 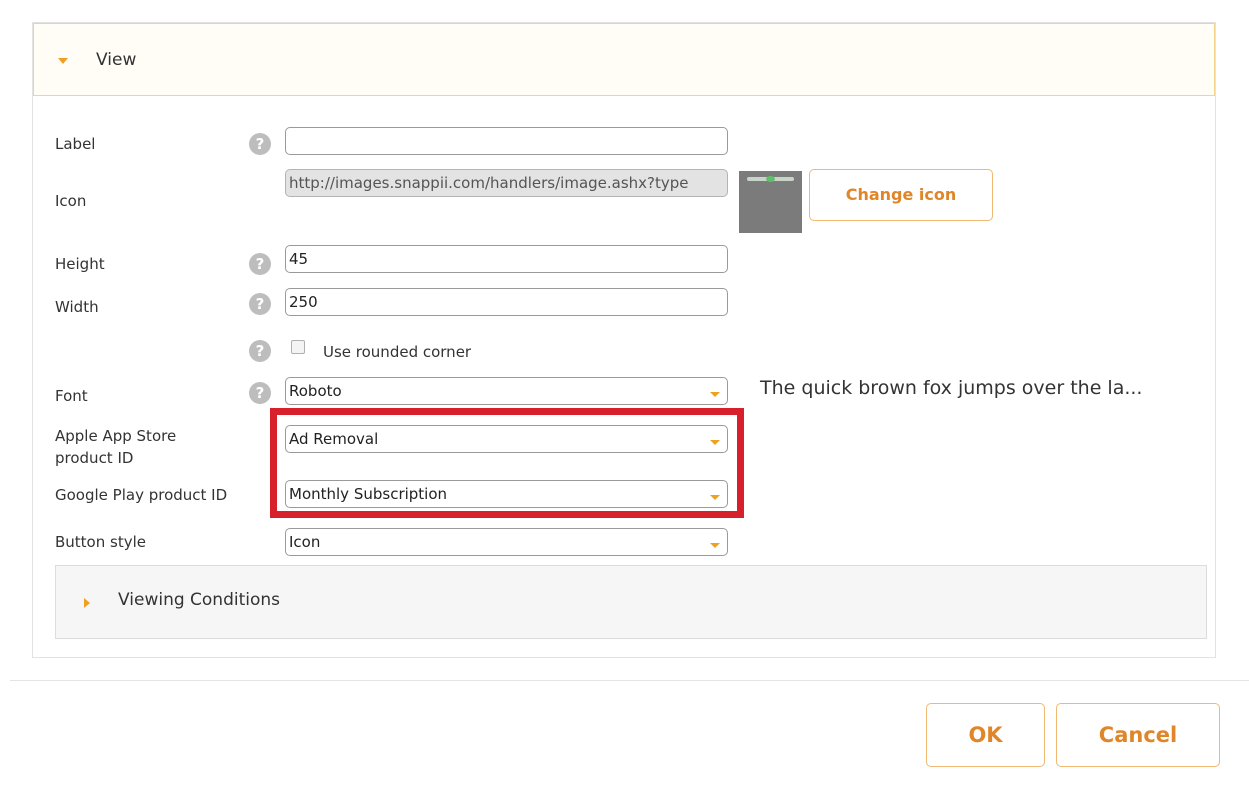 I want to click on apple-product-label-line2: product ID, so click(x=94, y=458).